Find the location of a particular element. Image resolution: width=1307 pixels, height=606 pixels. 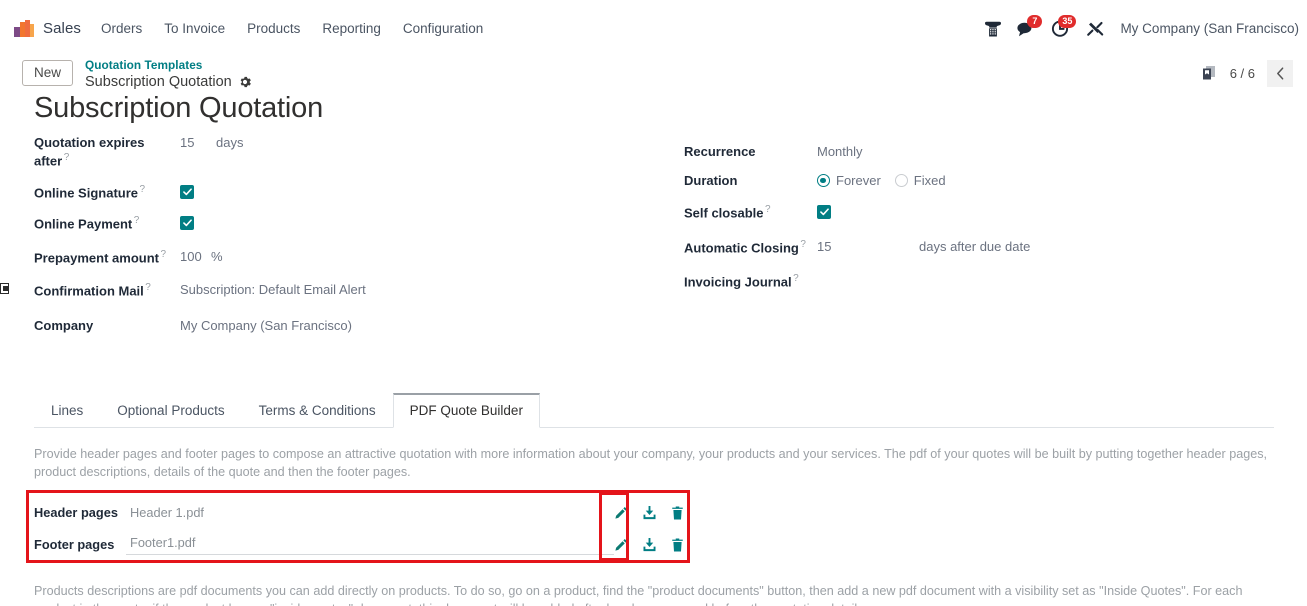

quotation-expires-input: 15 is located at coordinates (193, 142).